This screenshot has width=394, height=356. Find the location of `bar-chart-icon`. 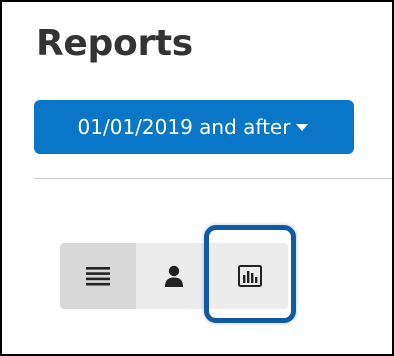

bar-chart-icon is located at coordinates (250, 276).